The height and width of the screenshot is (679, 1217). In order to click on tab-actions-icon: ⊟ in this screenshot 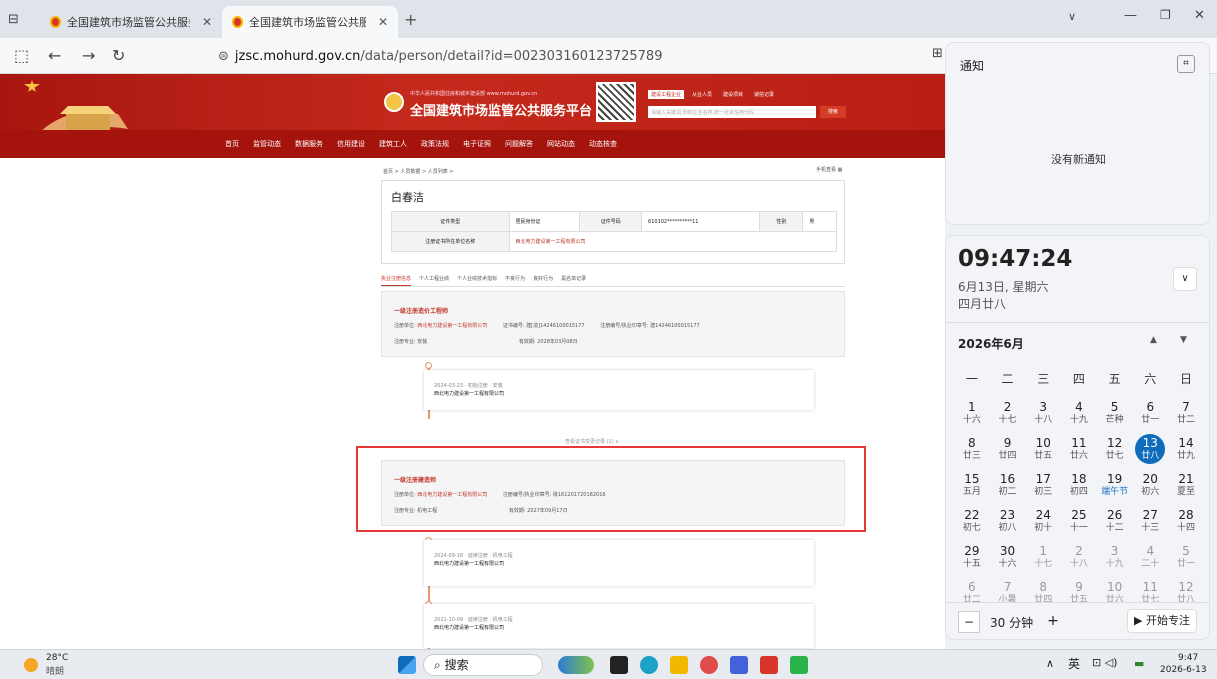, I will do `click(13, 19)`.